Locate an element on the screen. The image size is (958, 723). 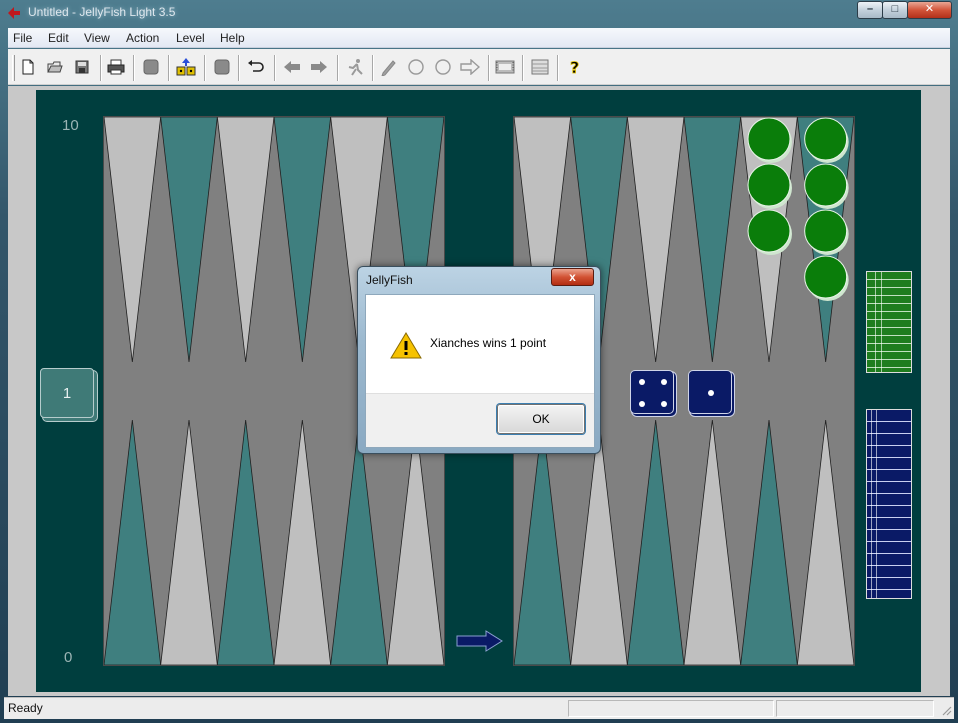
ok-button: OK is located at coordinates (541, 419).